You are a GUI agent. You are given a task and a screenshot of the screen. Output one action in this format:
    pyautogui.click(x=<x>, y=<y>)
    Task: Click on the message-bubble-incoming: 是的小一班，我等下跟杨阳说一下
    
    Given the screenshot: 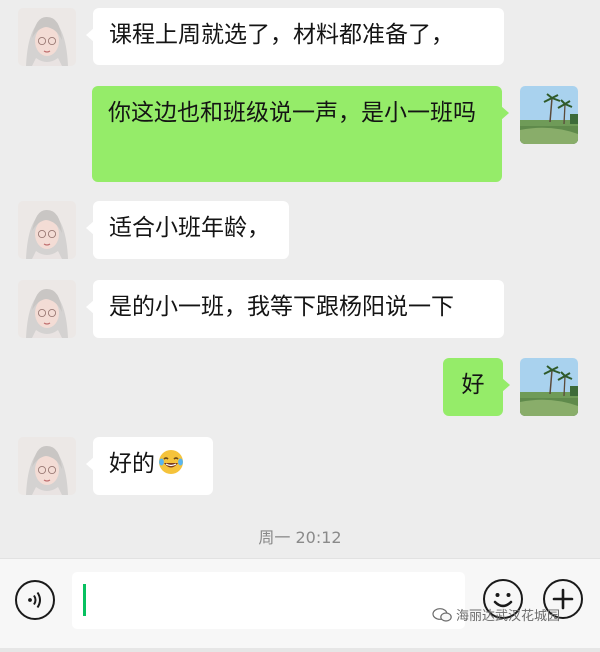 What is the action you would take?
    pyautogui.click(x=295, y=309)
    